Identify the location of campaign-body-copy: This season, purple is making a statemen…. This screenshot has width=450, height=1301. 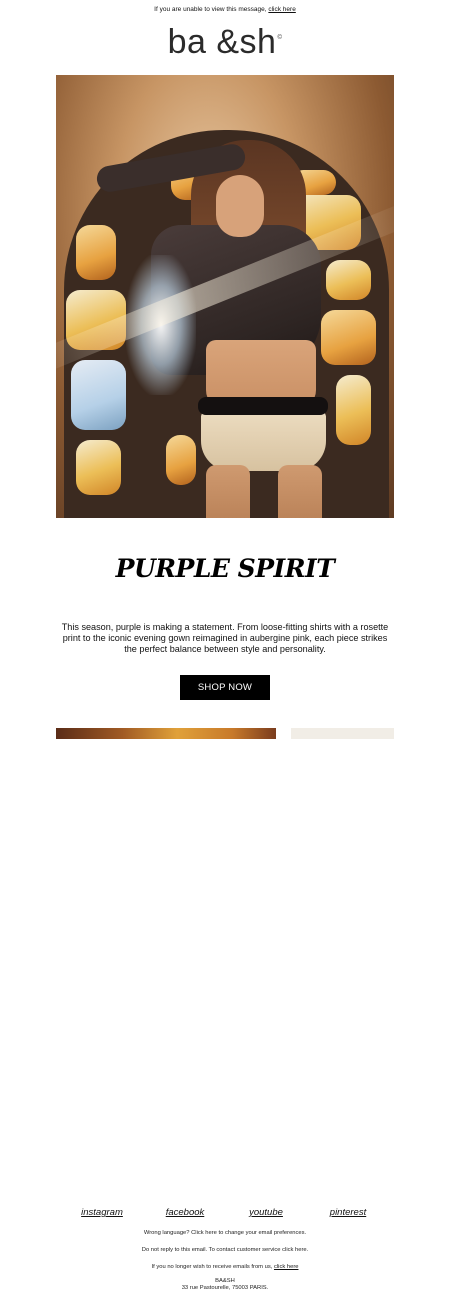
(225, 638).